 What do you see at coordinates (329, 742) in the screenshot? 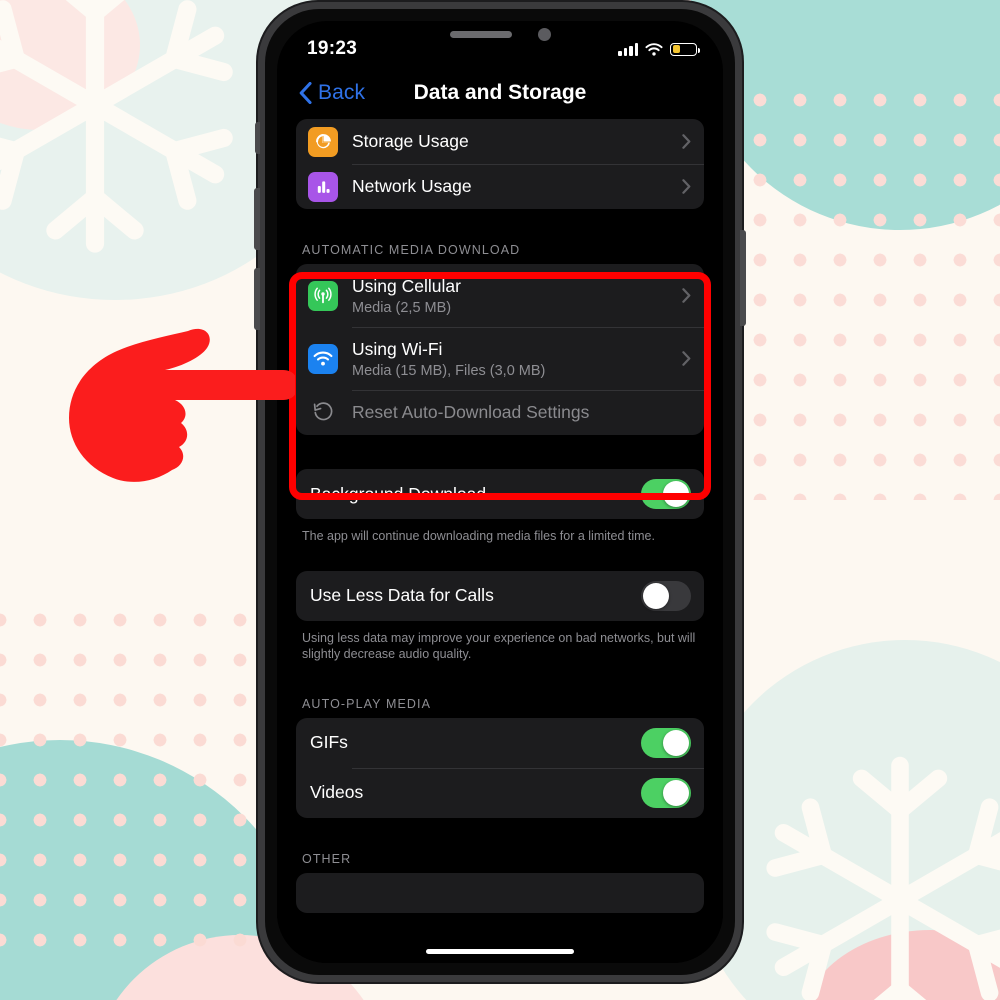
I see `row-title: GIFs` at bounding box center [329, 742].